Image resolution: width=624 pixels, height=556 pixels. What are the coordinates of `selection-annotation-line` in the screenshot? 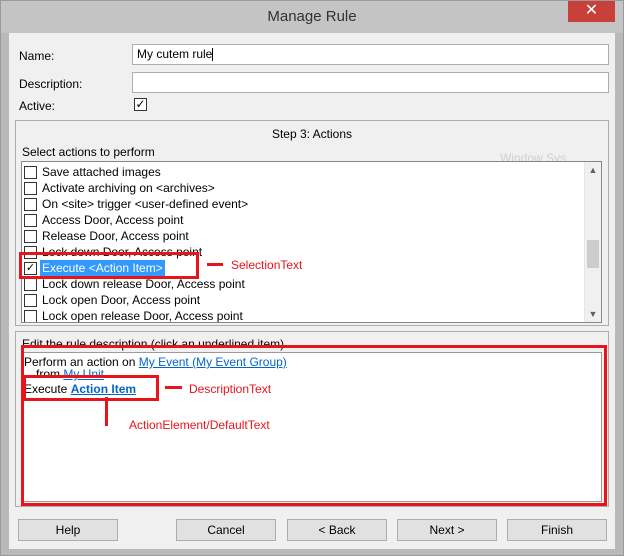 It's located at (215, 264).